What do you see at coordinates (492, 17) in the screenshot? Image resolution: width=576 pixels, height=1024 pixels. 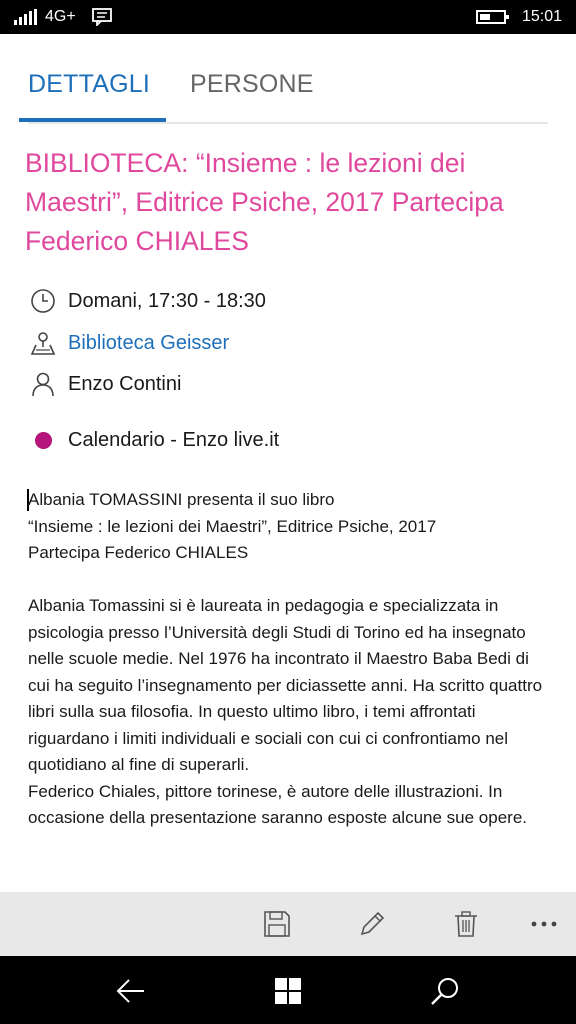 I see `battery-icon` at bounding box center [492, 17].